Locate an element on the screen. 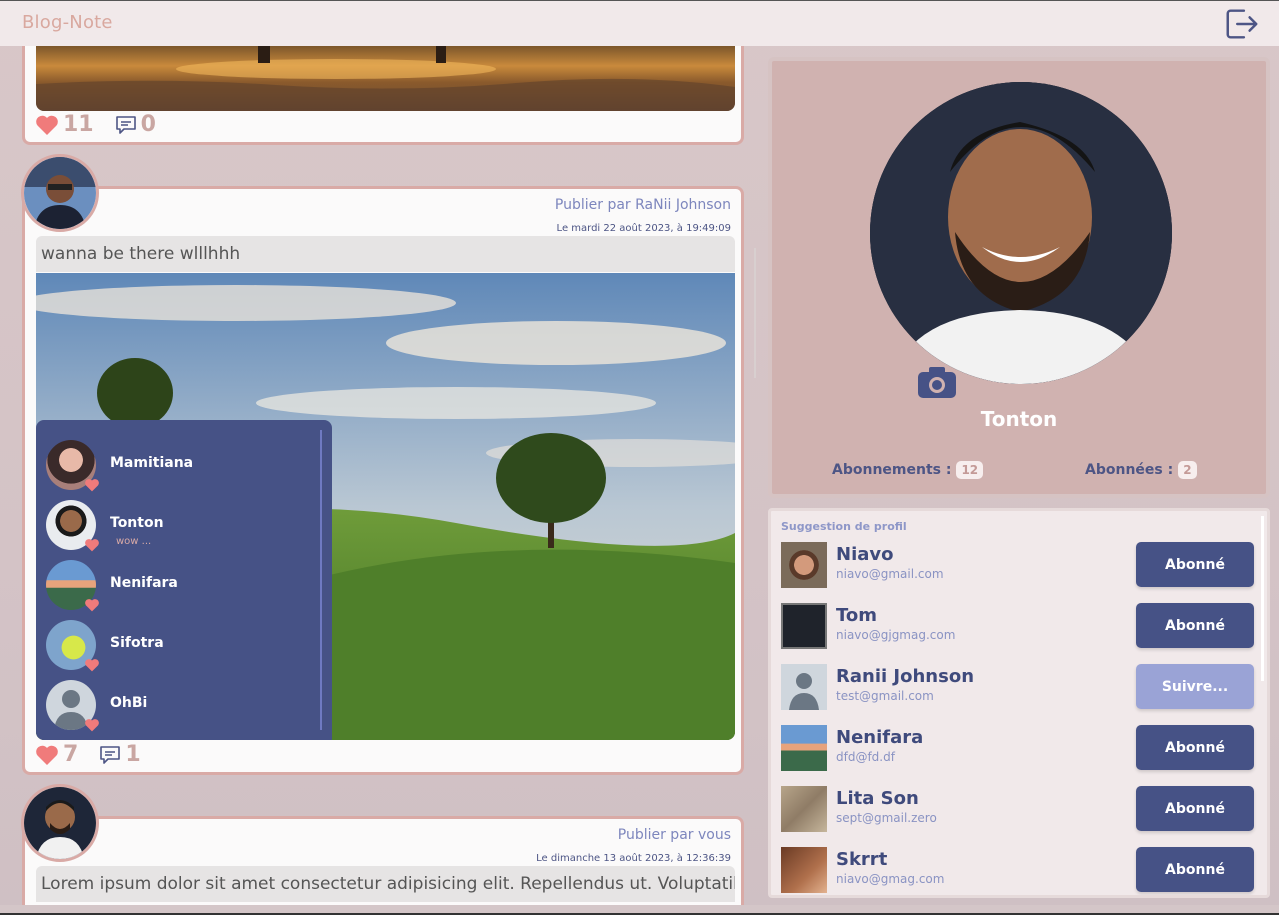 This screenshot has width=1279, height=915. suggestion-title: Suggestion de profil is located at coordinates (844, 526).